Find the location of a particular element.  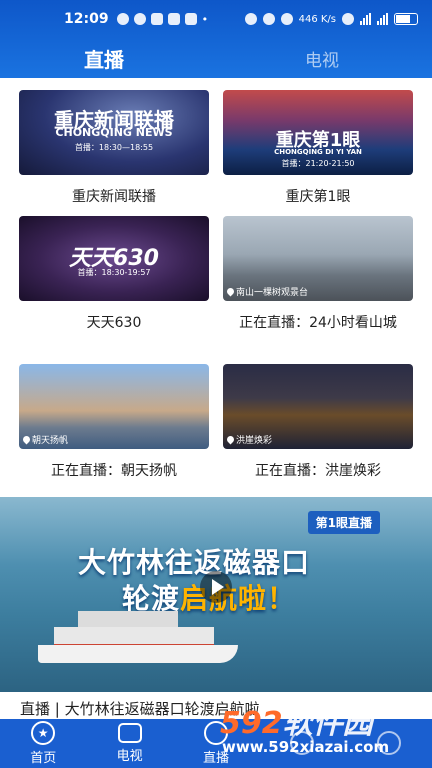

tab-tv-label: 电视 is located at coordinates (129, 756).